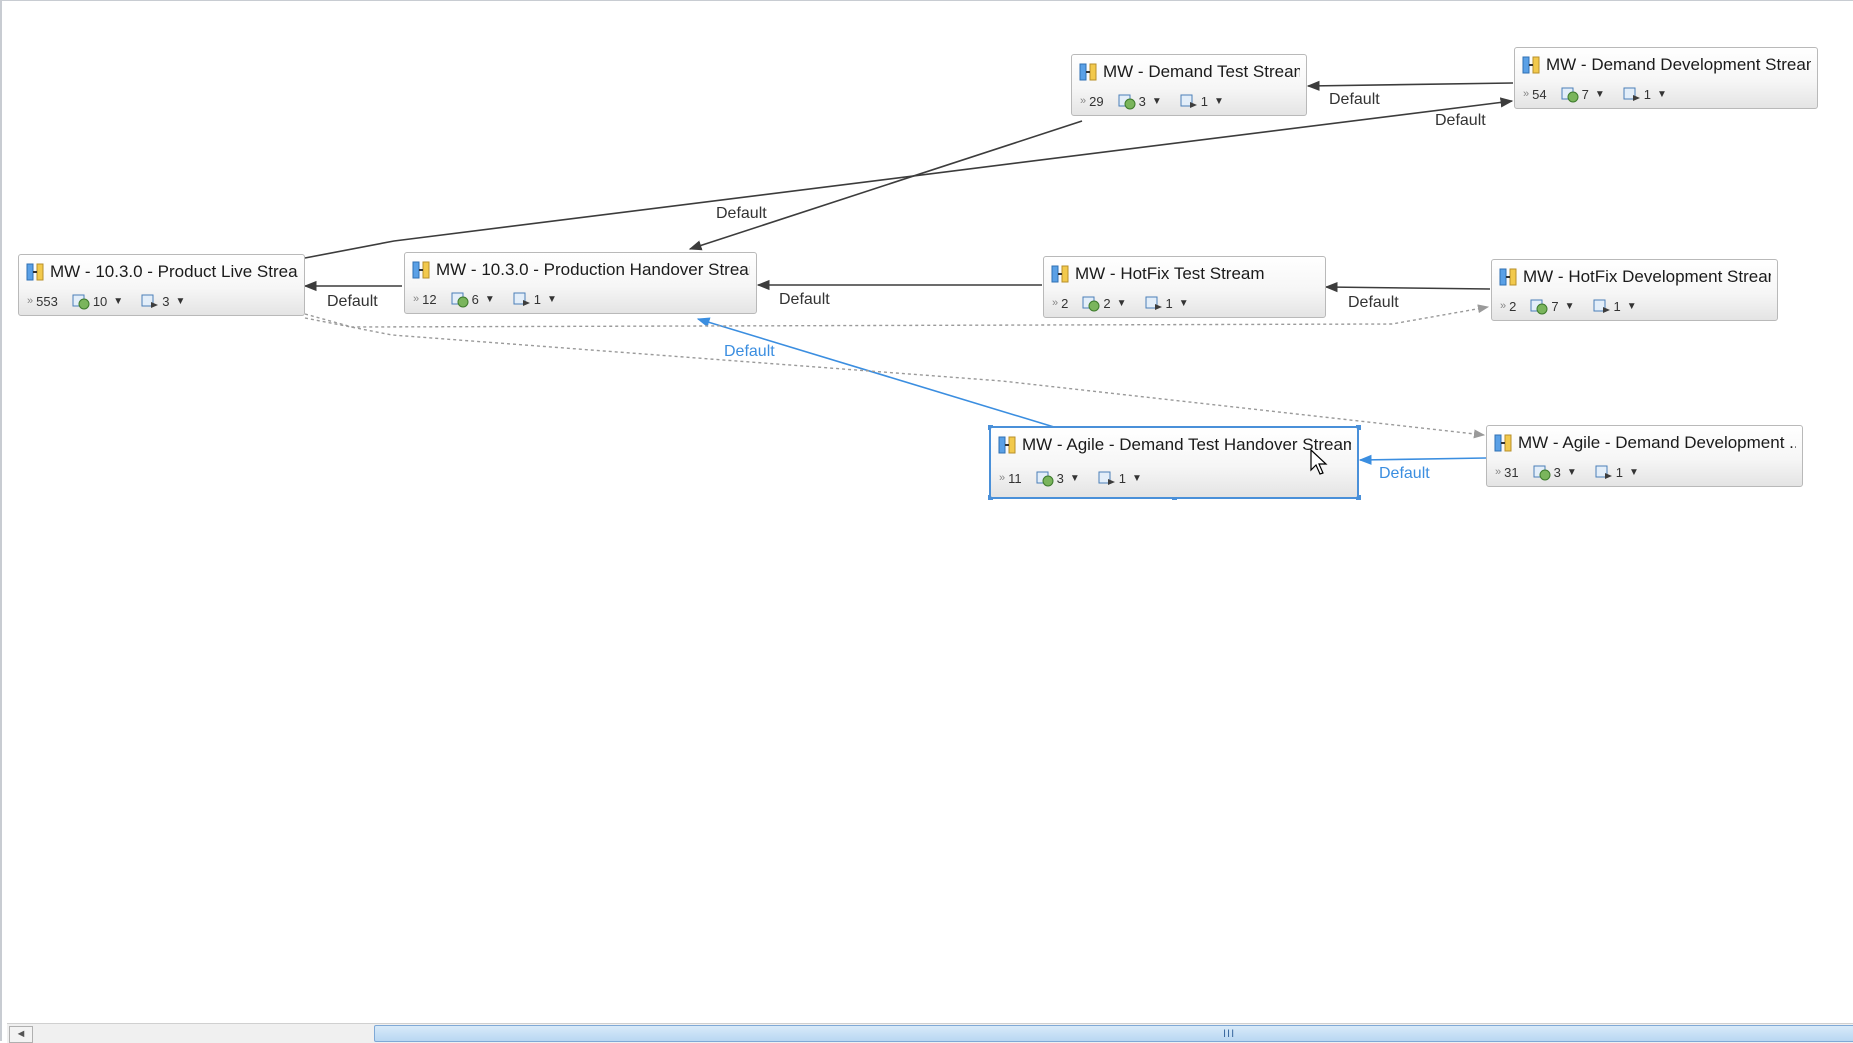 Image resolution: width=1853 pixels, height=1043 pixels. Describe the element at coordinates (885, 185) in the screenshot. I see `flow-demand-test-to-handover` at that location.